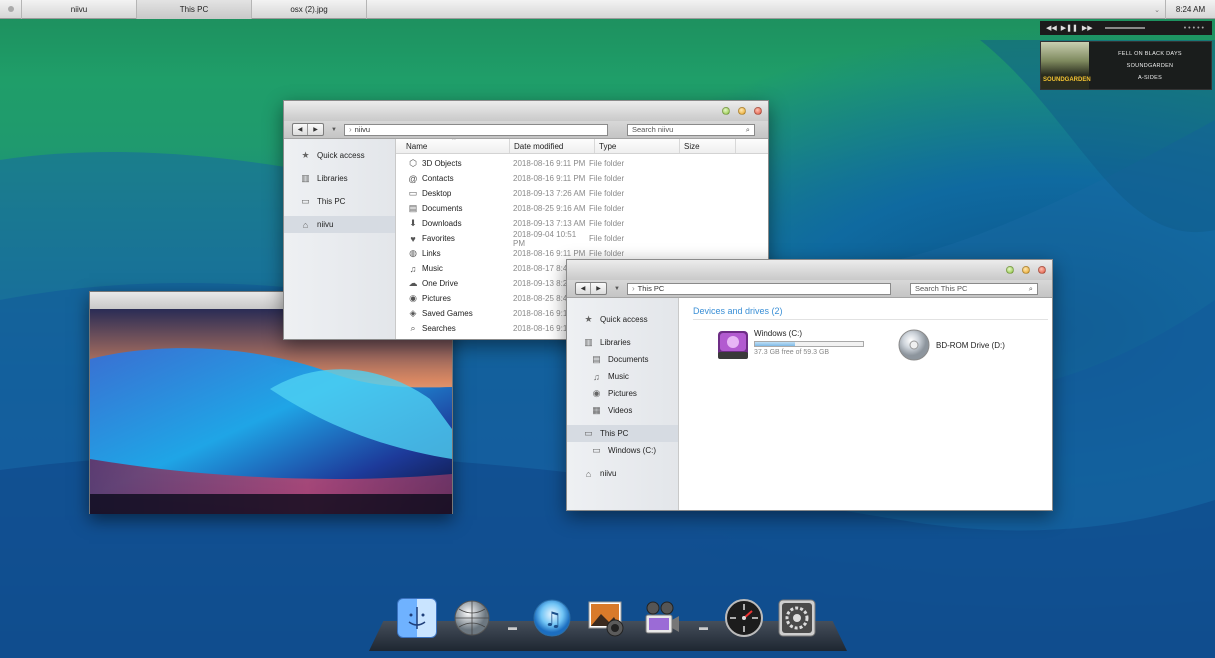  What do you see at coordinates (622, 450) in the screenshot?
I see `nav-windows-c: ▭ Windows (C:)` at bounding box center [622, 450].